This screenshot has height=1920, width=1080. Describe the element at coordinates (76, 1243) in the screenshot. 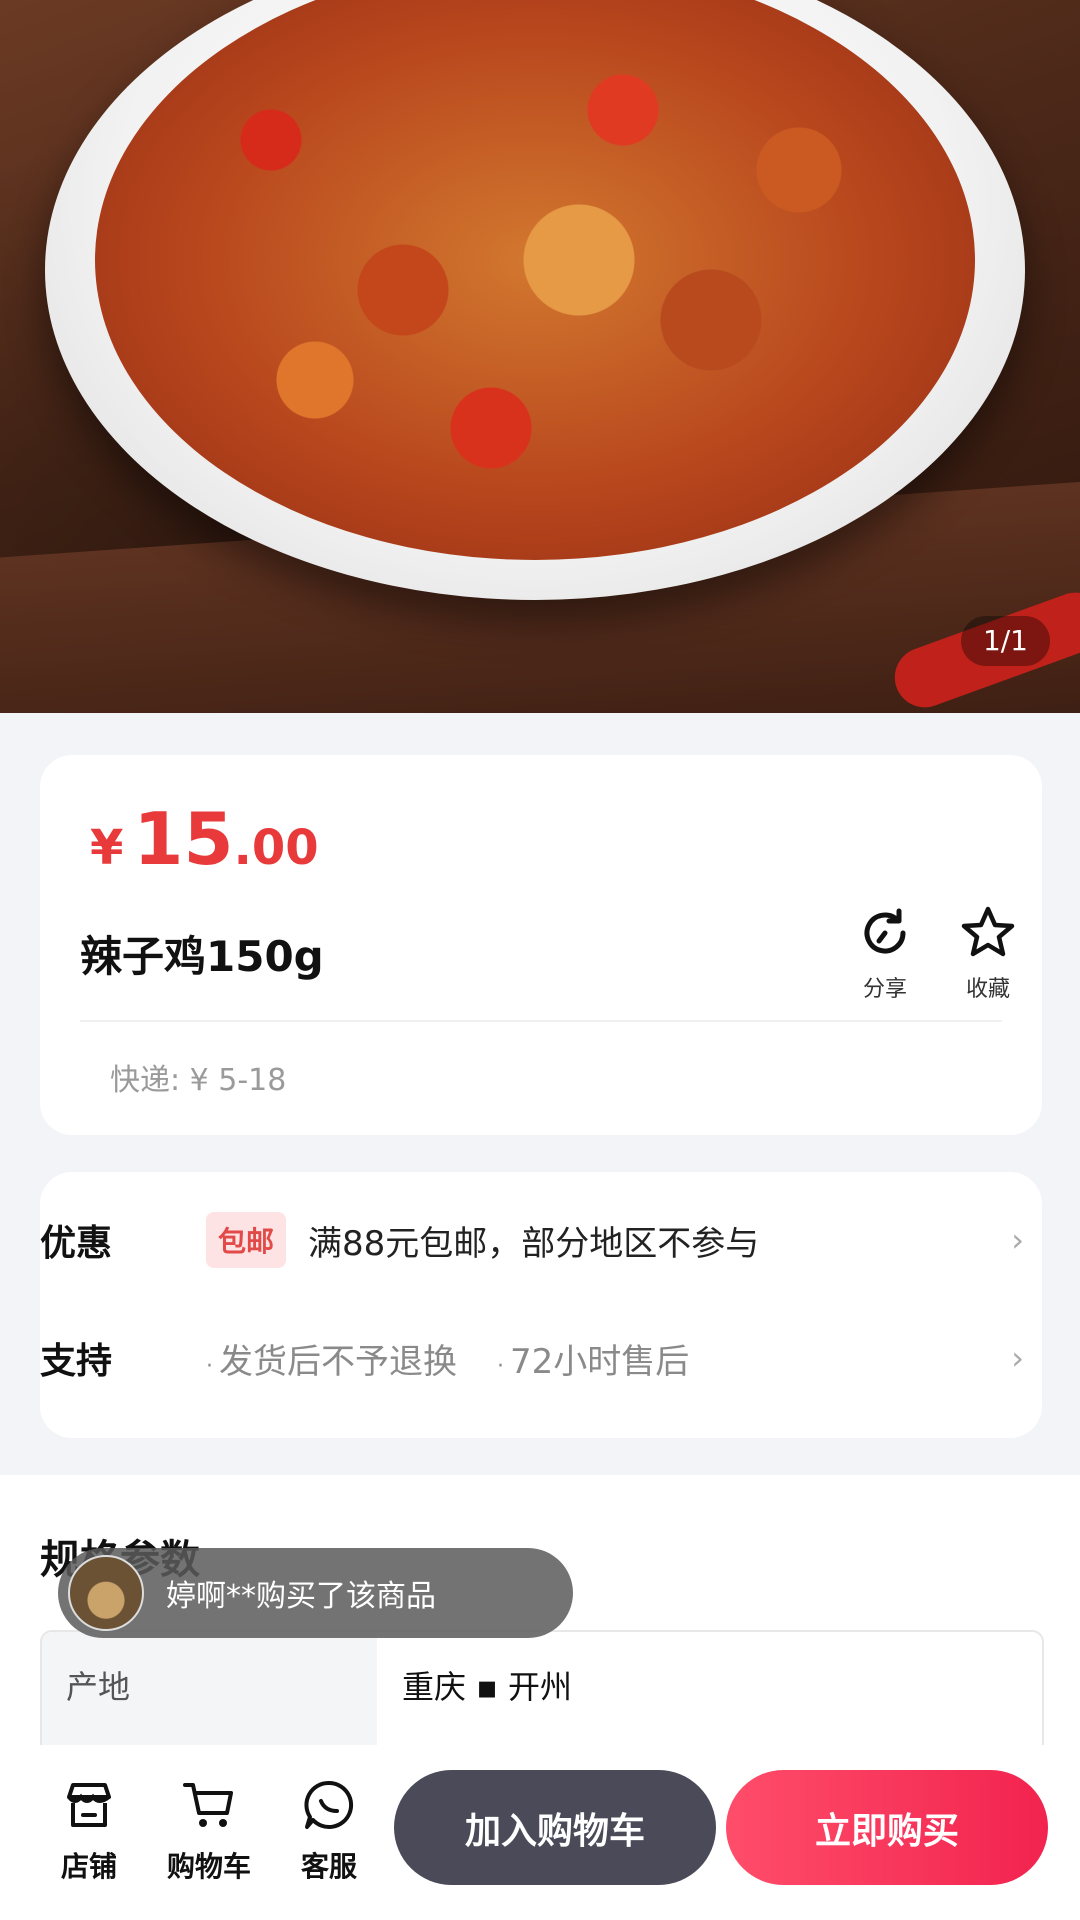

I see `promotion-label: 优惠` at that location.